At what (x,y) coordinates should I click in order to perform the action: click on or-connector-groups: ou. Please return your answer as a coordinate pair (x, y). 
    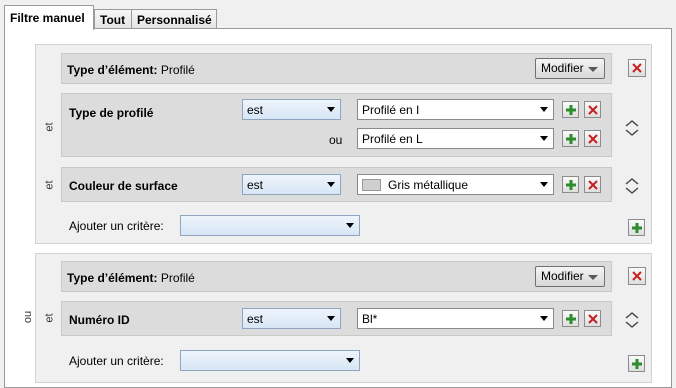
    Looking at the image, I should click on (28, 317).